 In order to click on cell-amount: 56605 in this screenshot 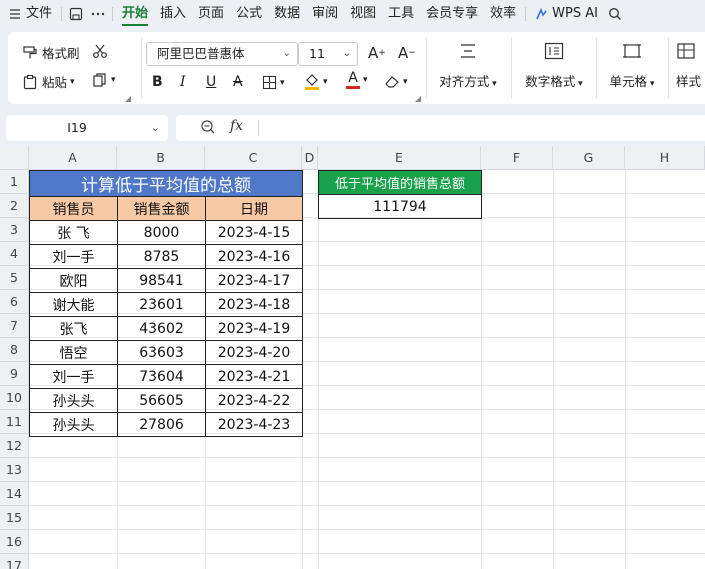, I will do `click(161, 400)`.